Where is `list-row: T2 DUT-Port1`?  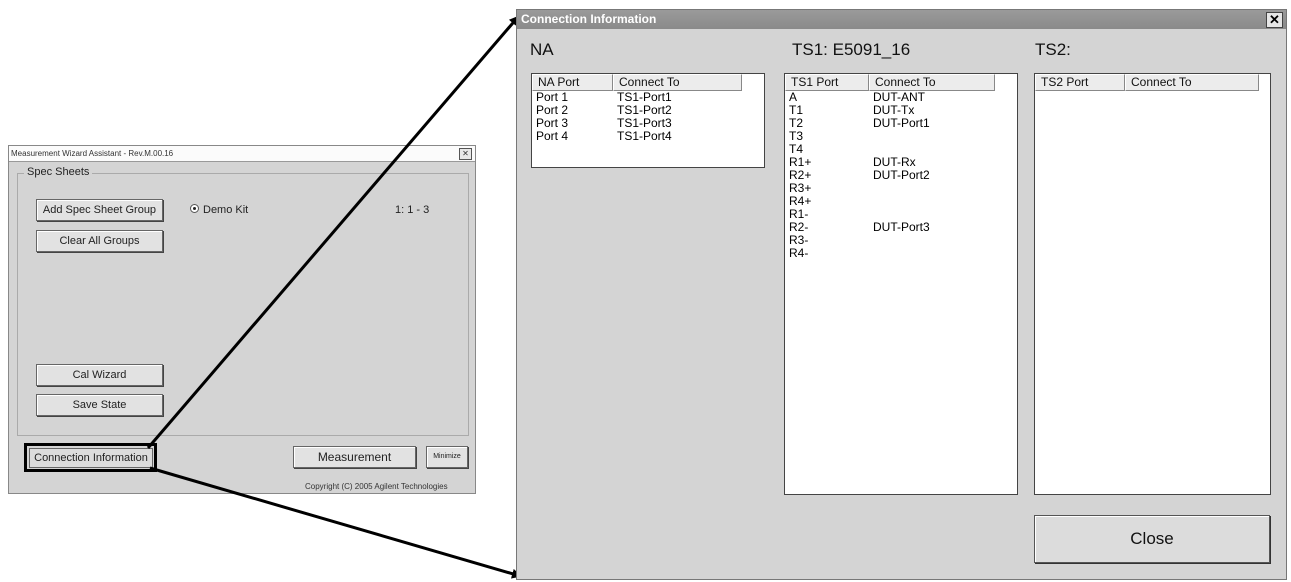 list-row: T2 DUT-Port1 is located at coordinates (901, 123).